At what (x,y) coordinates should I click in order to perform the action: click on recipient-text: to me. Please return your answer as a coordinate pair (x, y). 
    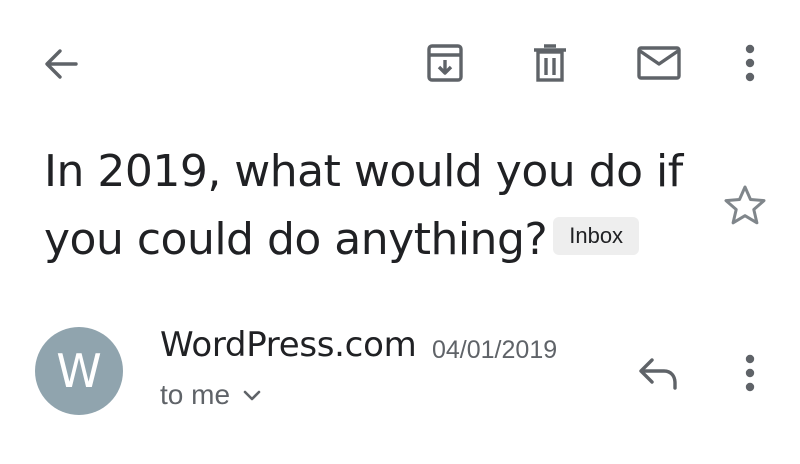
    Looking at the image, I should click on (195, 394).